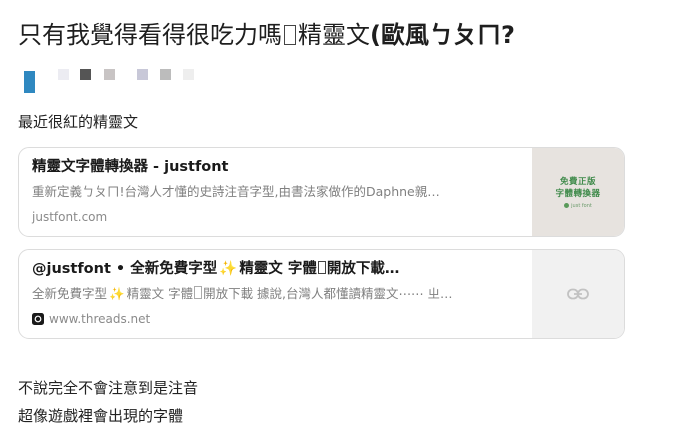 The image size is (682, 431). What do you see at coordinates (279, 167) in the screenshot?
I see `card-title: 精靈文字體轉換器 - justfont` at bounding box center [279, 167].